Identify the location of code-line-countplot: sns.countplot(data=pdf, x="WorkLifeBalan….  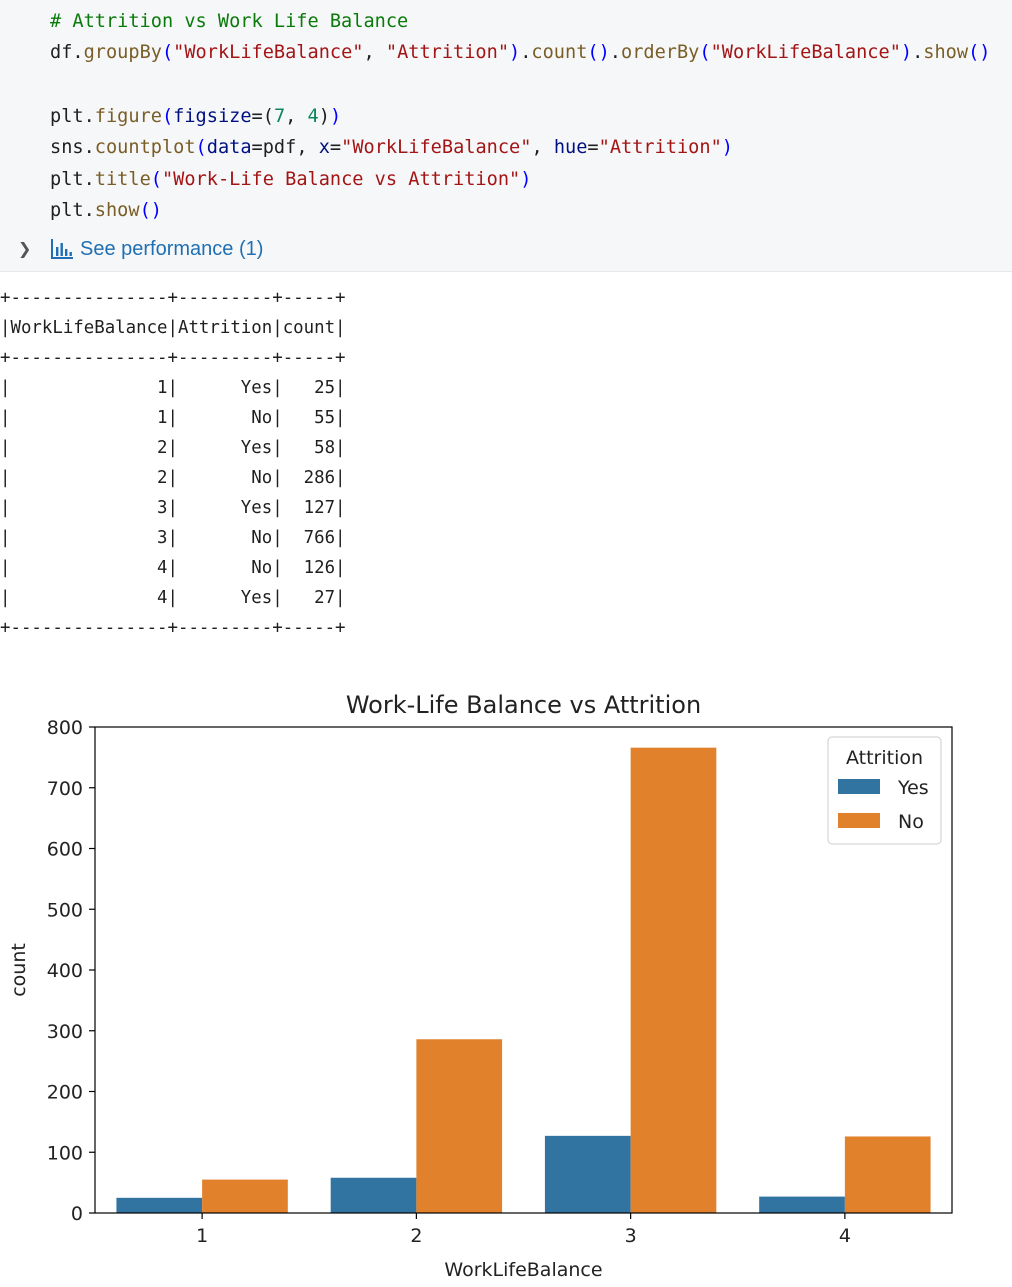
(391, 148).